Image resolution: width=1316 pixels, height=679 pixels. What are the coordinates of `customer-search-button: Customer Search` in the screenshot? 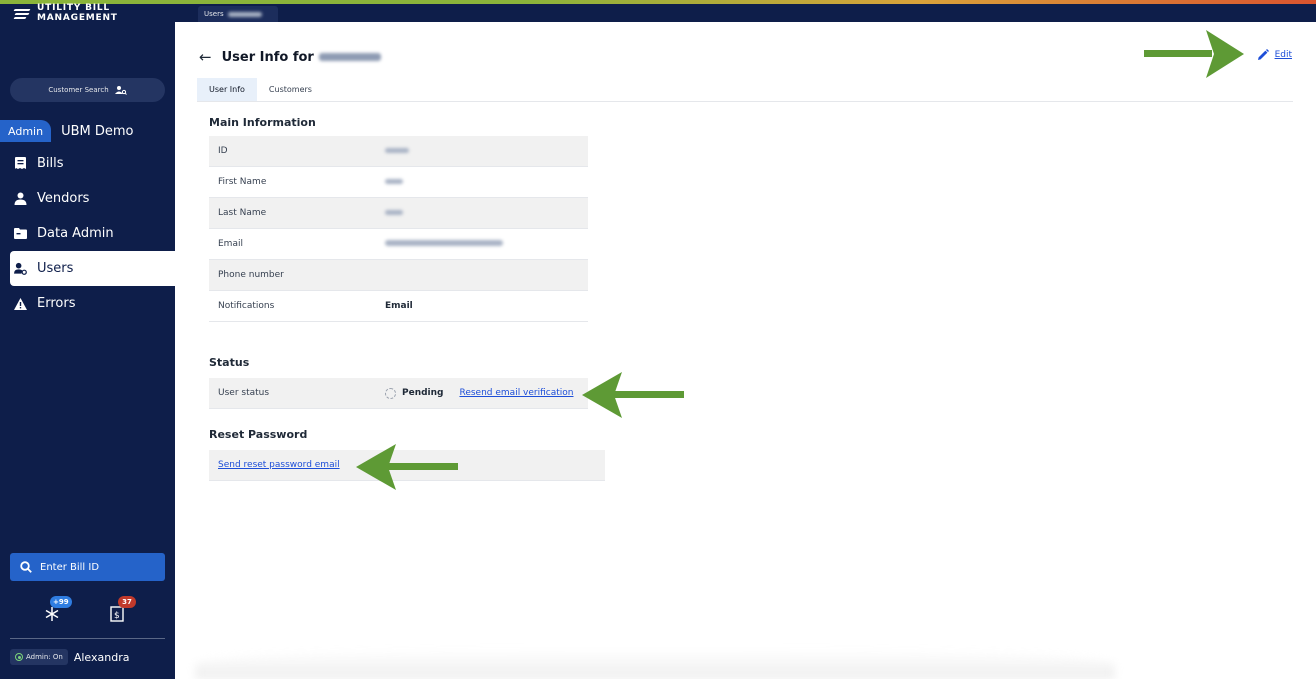 It's located at (87, 90).